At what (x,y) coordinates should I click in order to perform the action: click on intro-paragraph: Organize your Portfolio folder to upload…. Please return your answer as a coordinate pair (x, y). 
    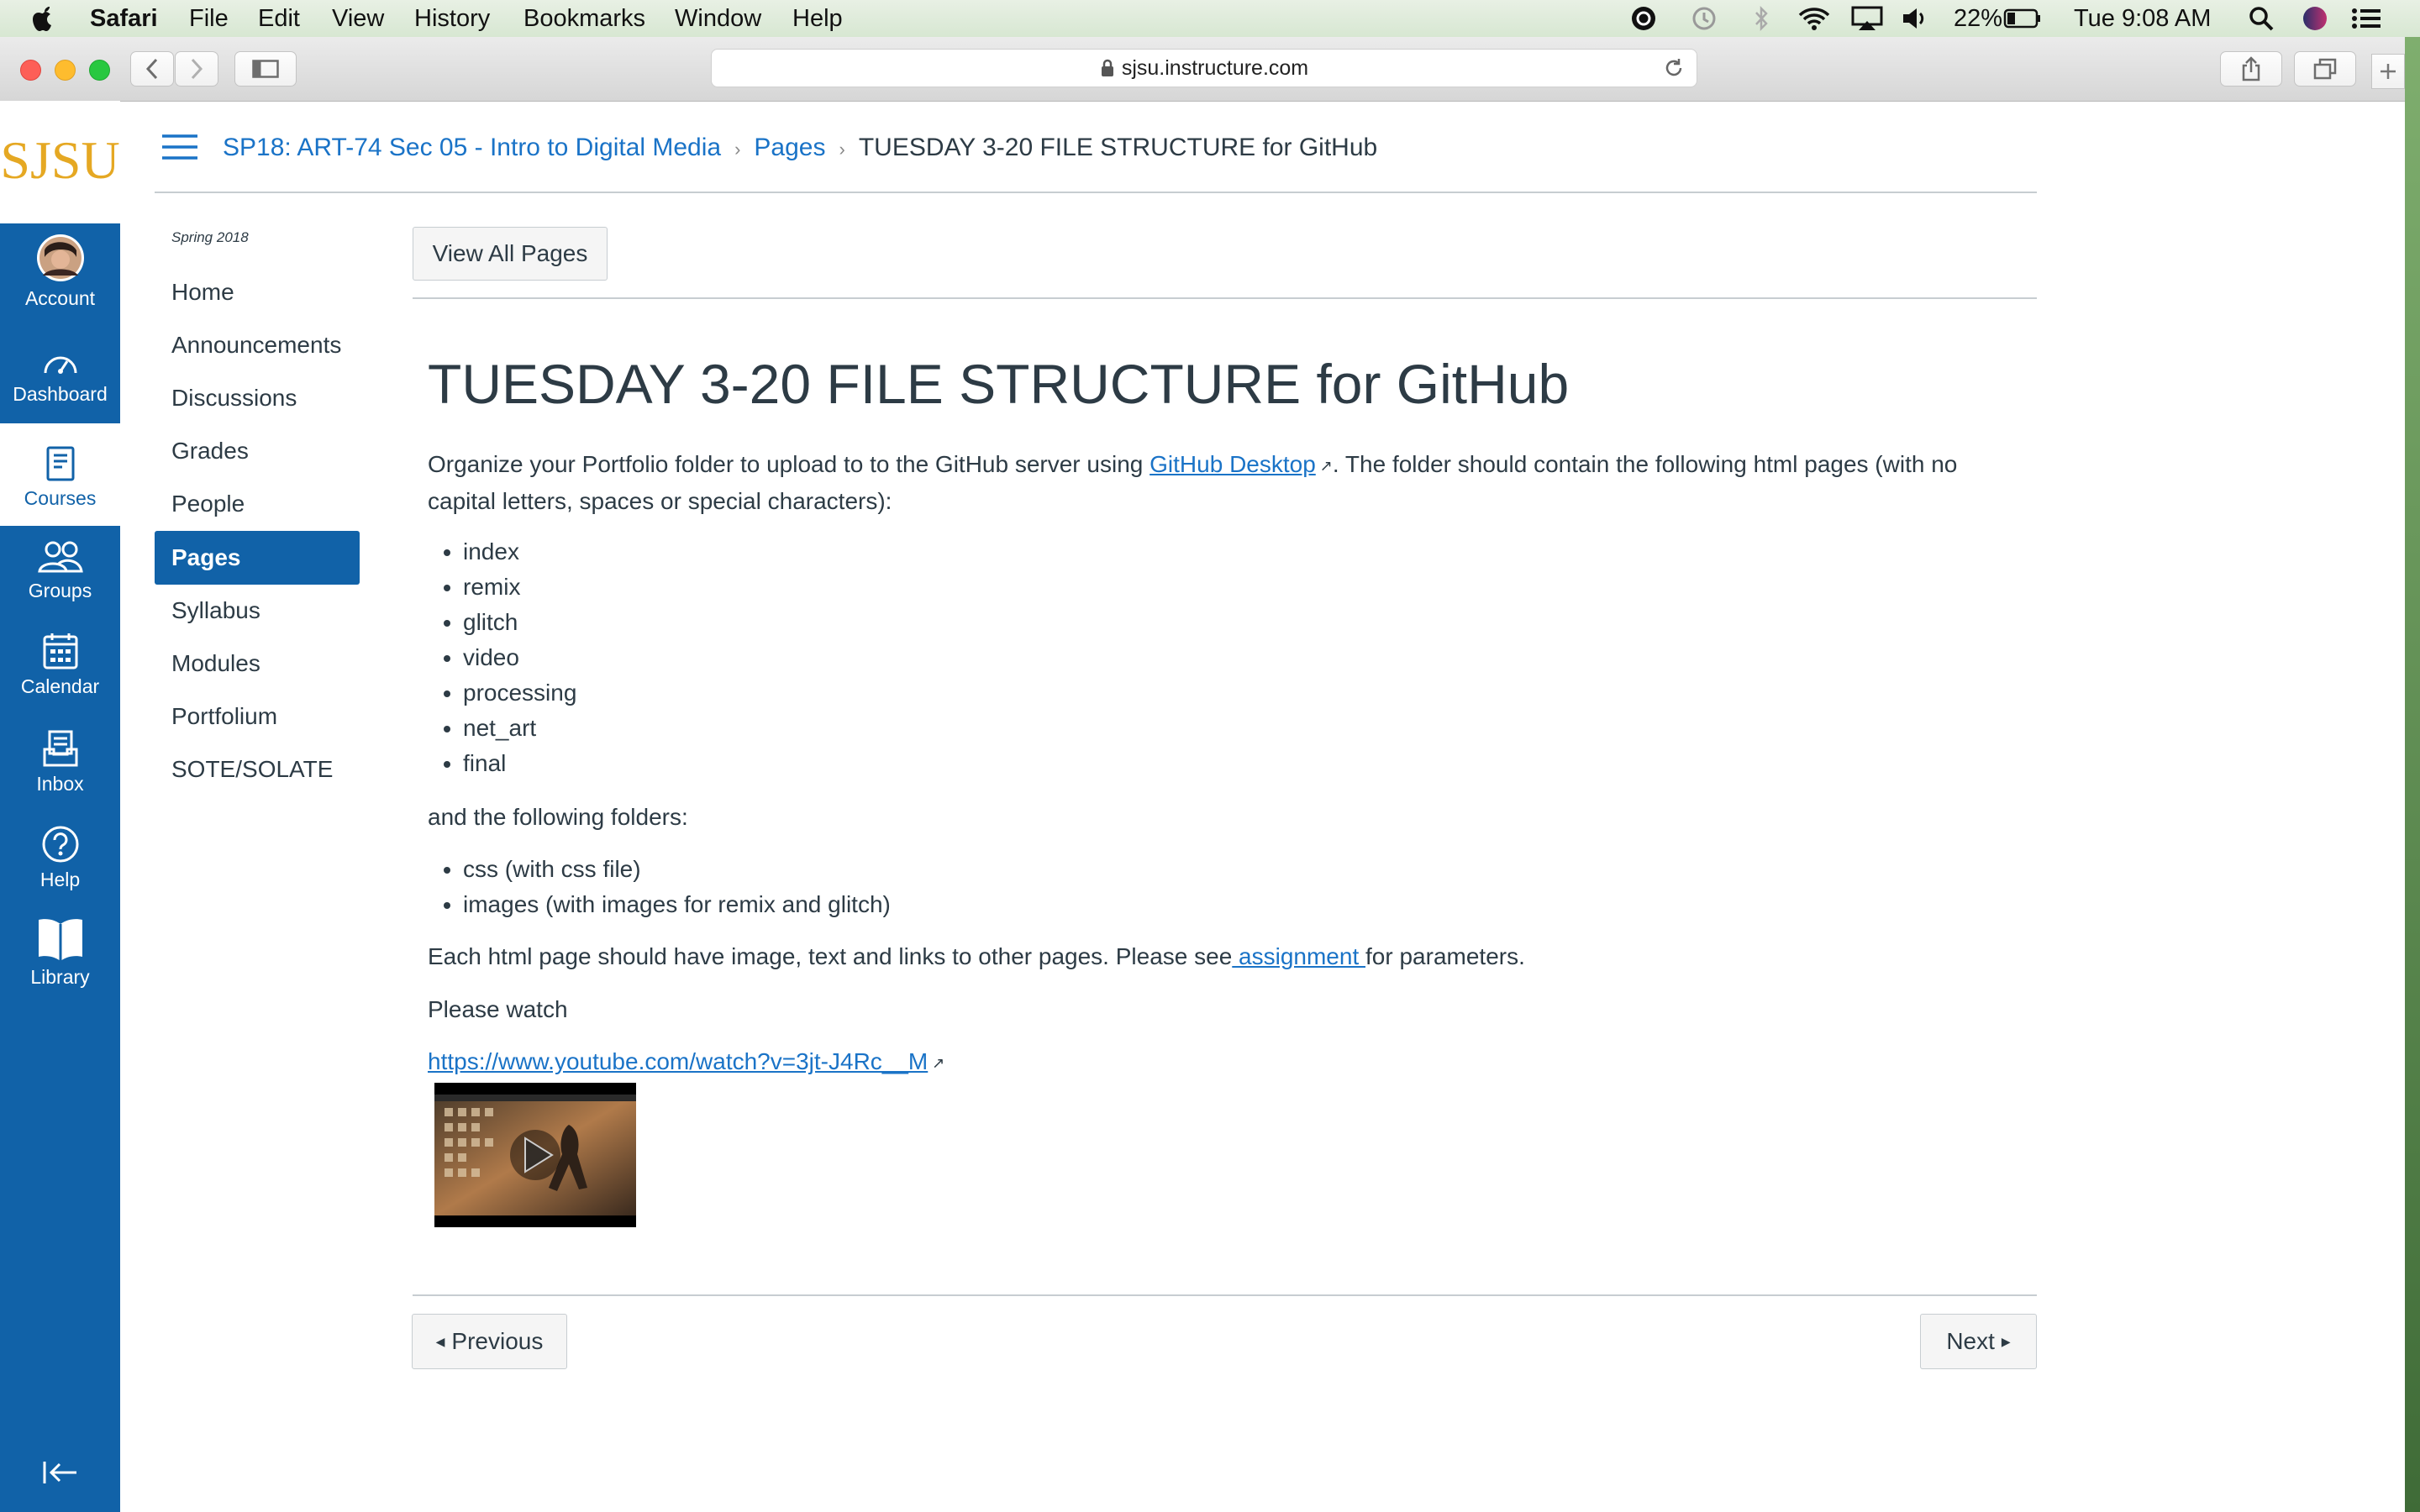
    Looking at the image, I should click on (1217, 483).